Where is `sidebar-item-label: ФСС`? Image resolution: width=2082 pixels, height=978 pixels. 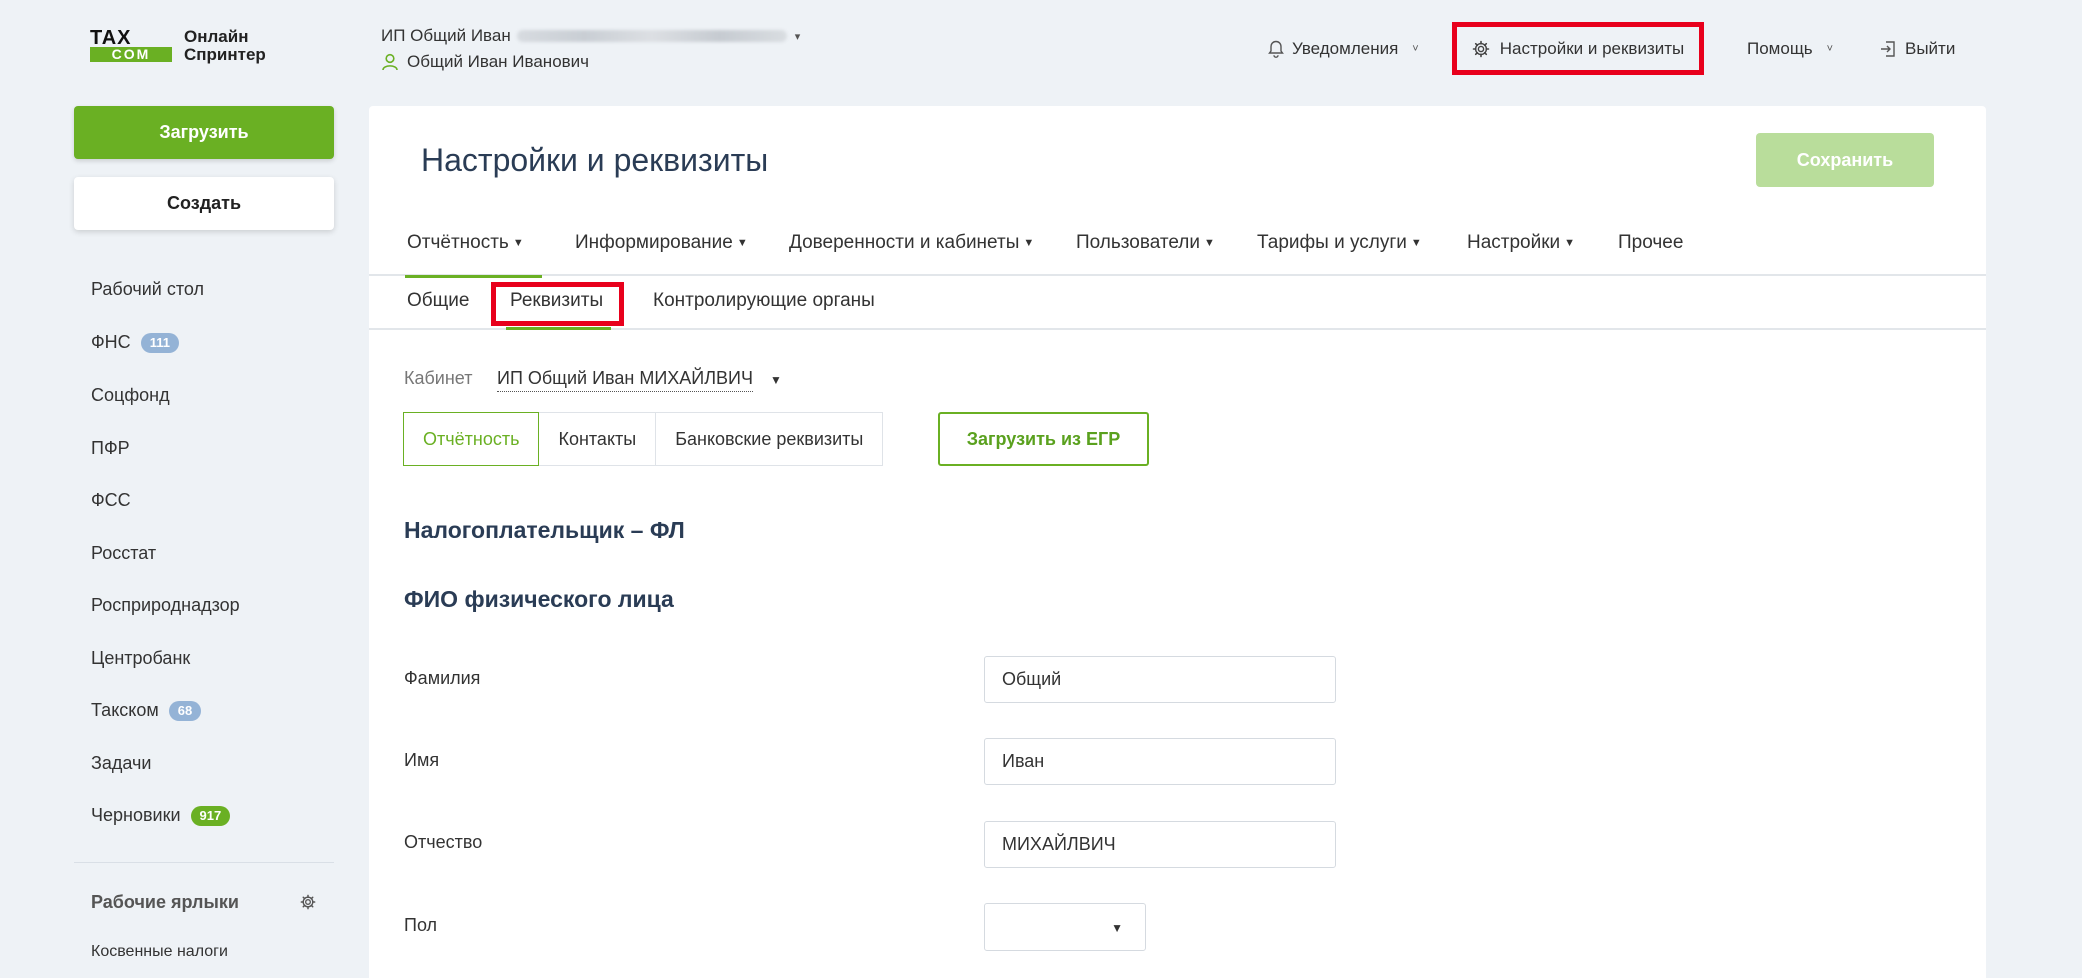 sidebar-item-label: ФСС is located at coordinates (111, 500).